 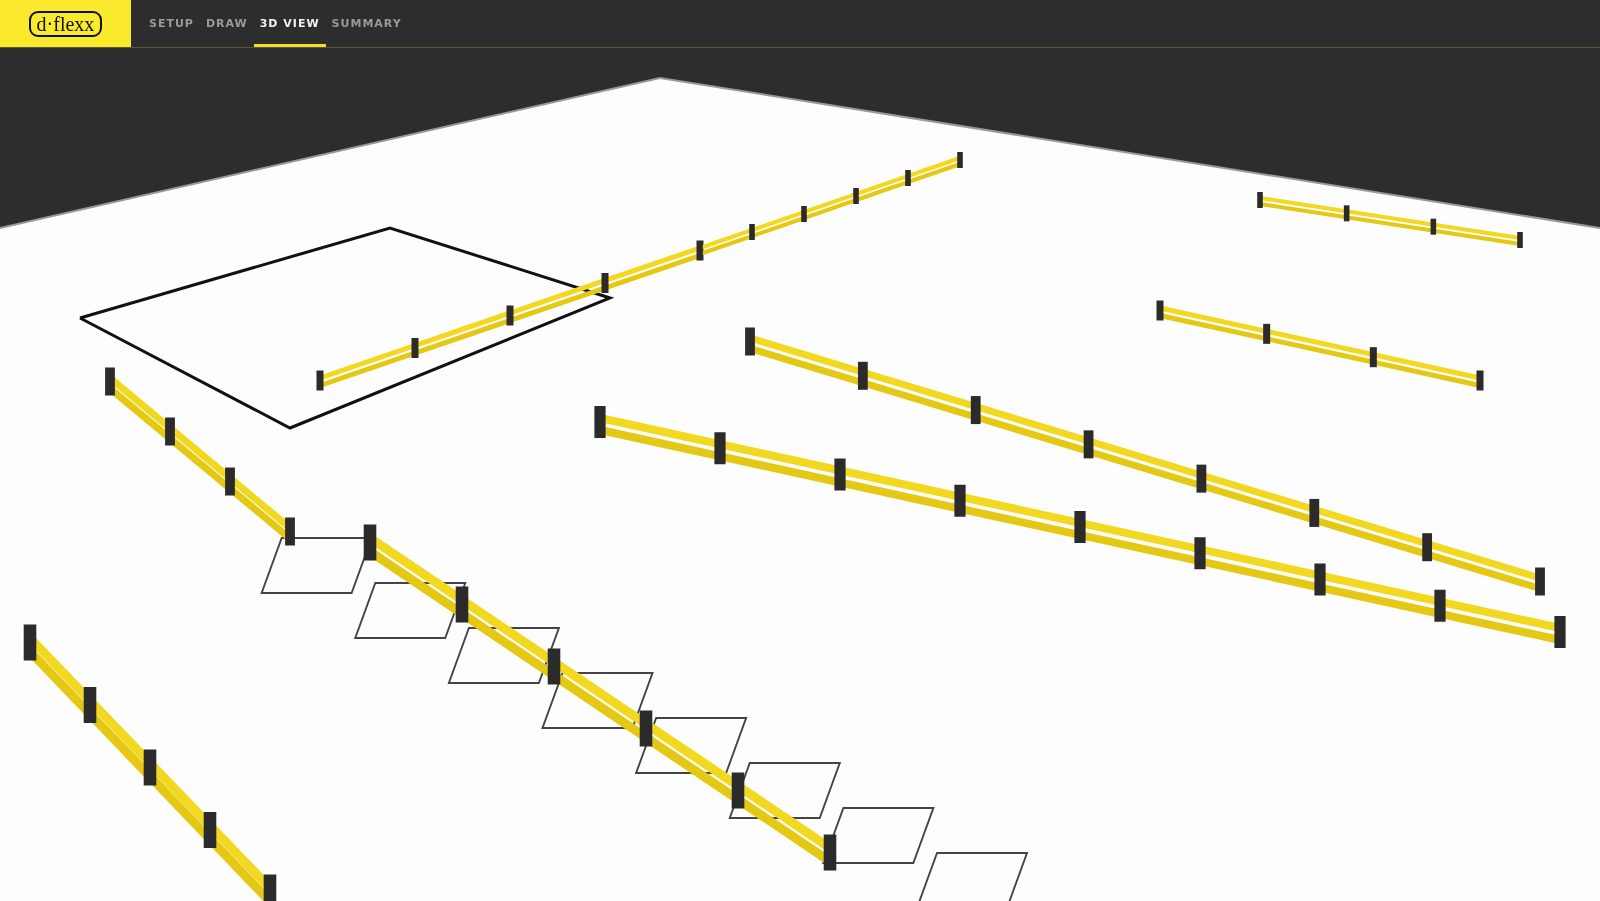 I want to click on logo: d·flexx, so click(x=65, y=23).